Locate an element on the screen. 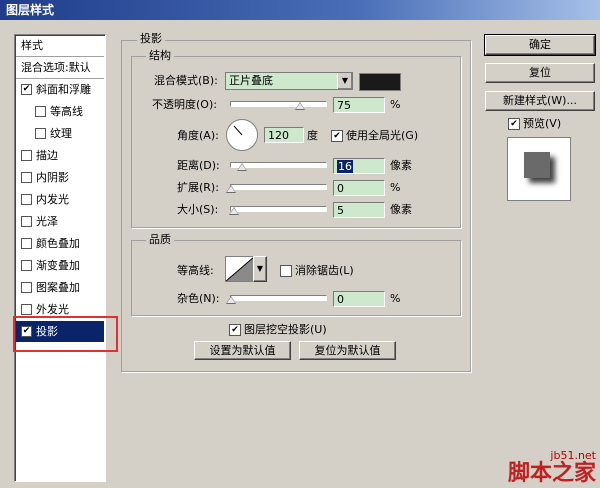  size-slider-thumb is located at coordinates (234, 211).